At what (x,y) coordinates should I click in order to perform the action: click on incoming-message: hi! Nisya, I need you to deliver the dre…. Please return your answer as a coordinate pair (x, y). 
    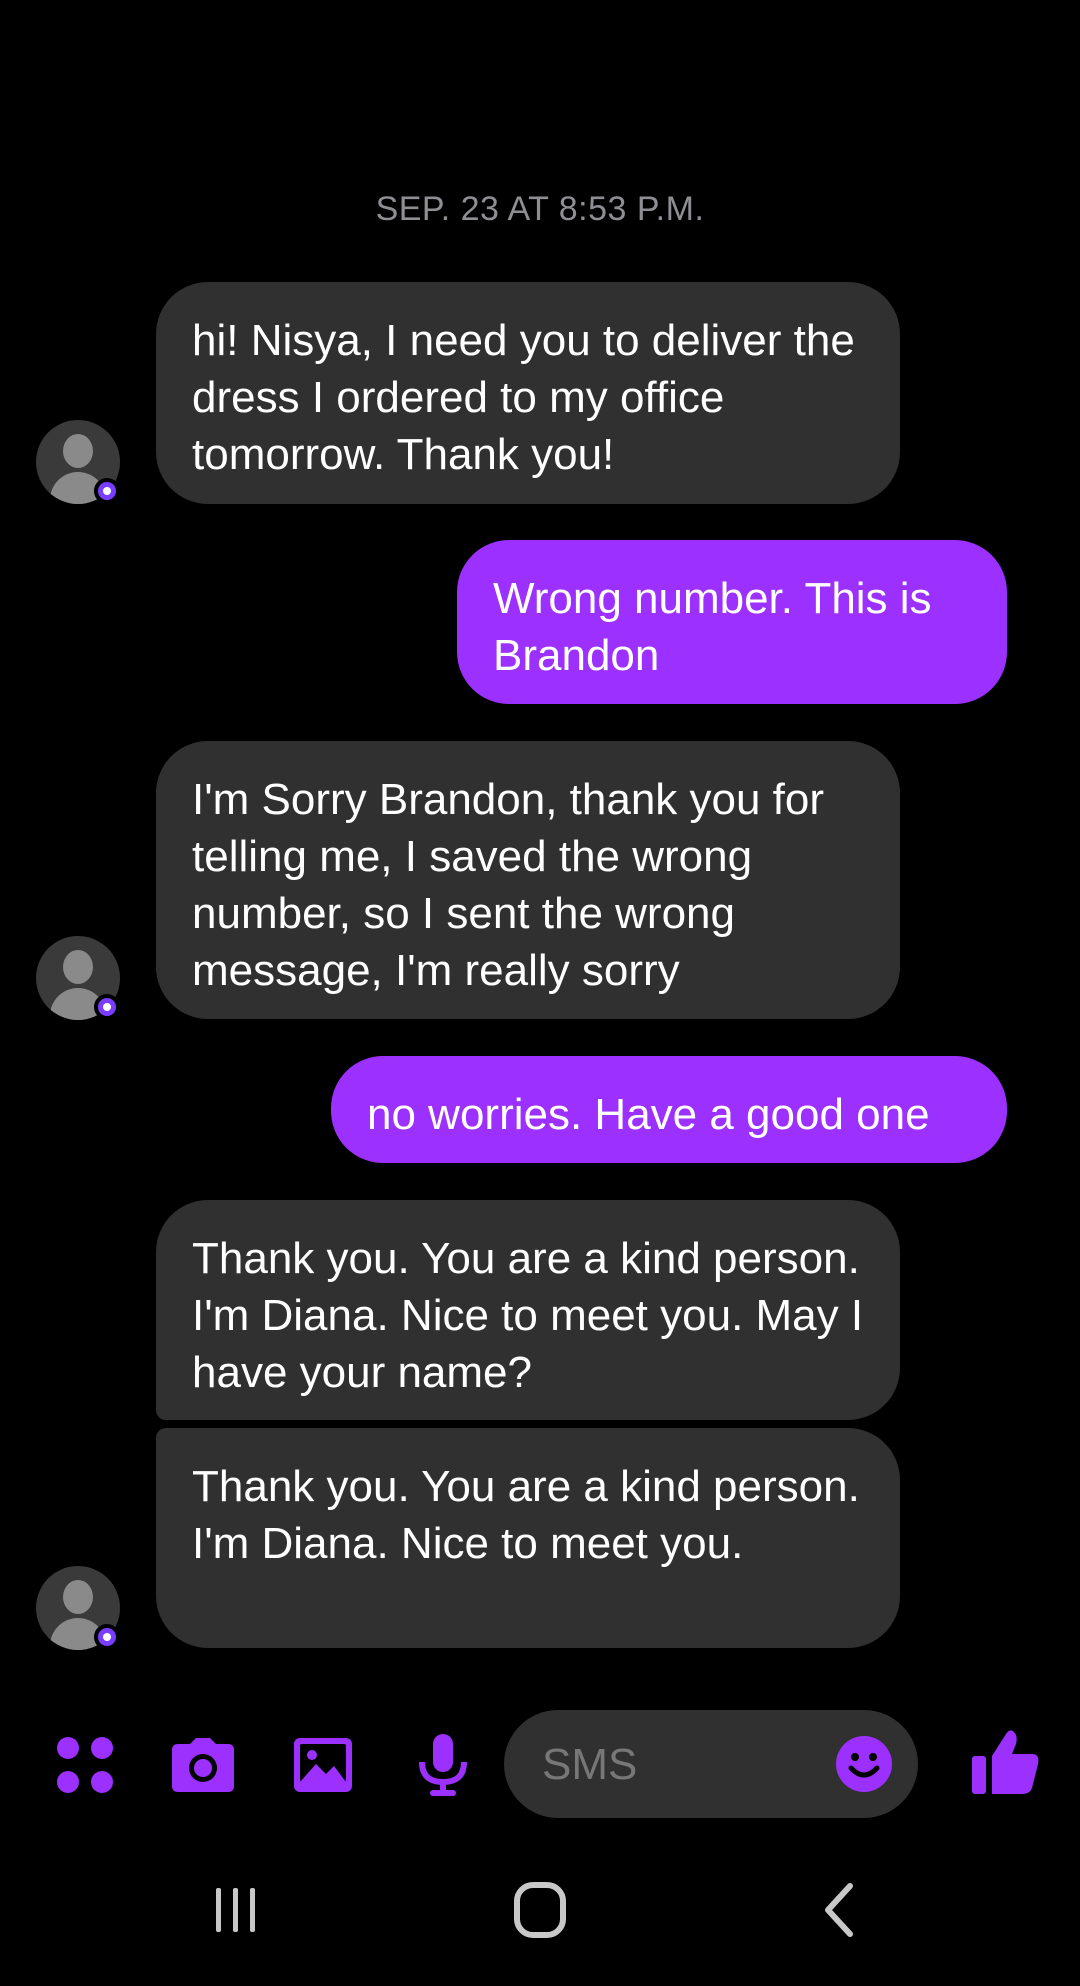
    Looking at the image, I should click on (528, 393).